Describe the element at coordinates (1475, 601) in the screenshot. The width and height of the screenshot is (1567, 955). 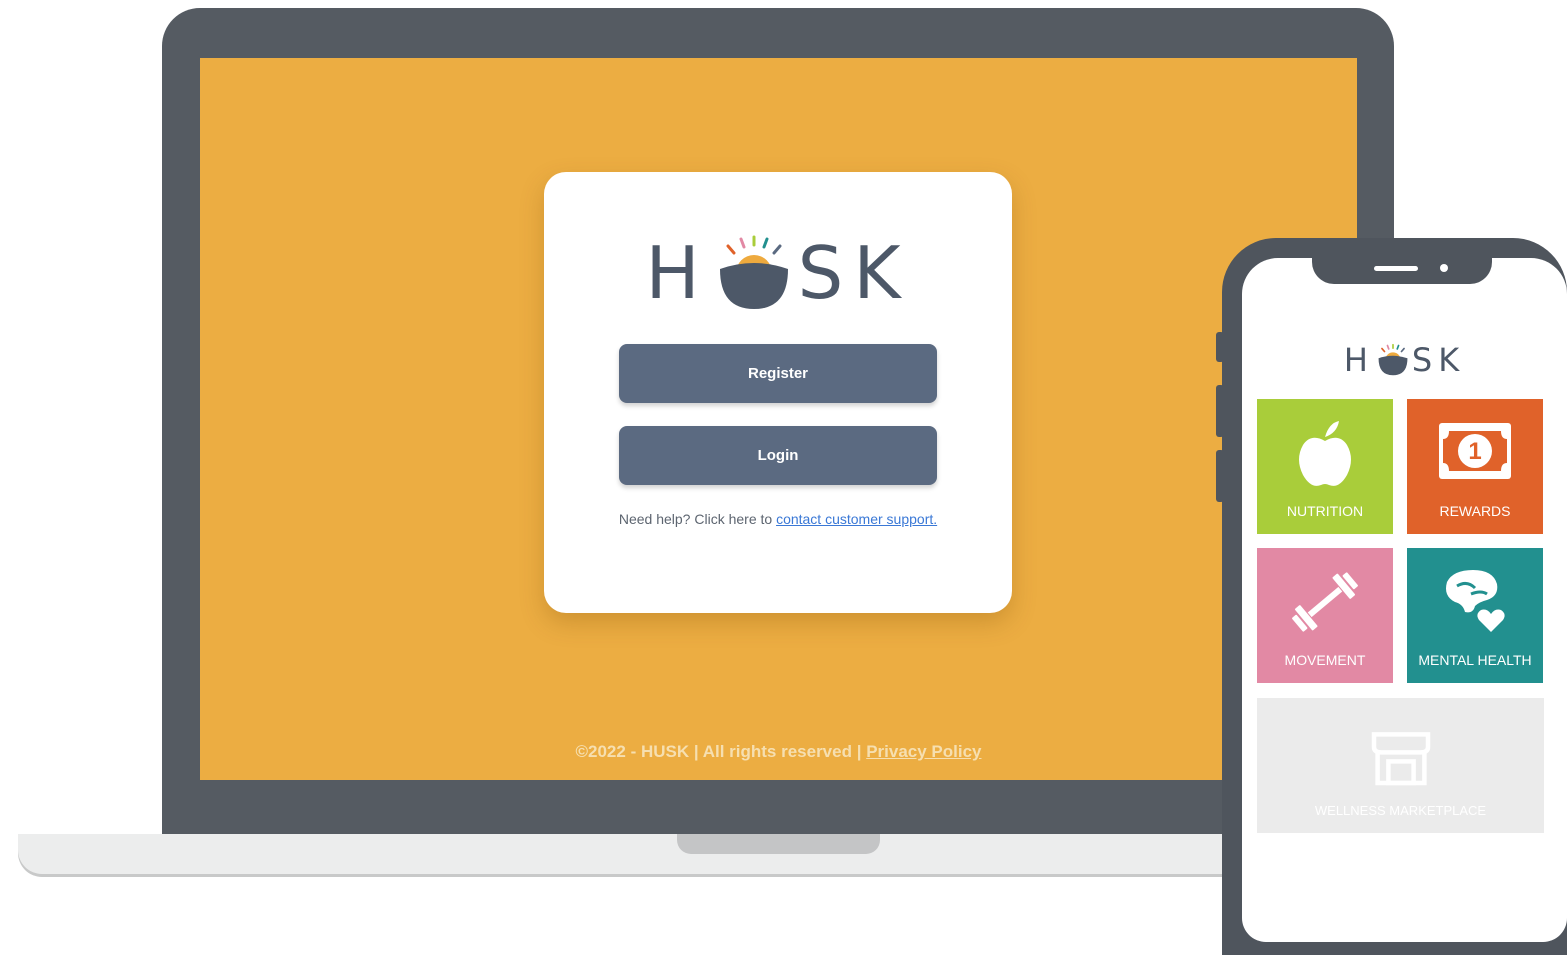
I see `brain-heart-icon` at that location.